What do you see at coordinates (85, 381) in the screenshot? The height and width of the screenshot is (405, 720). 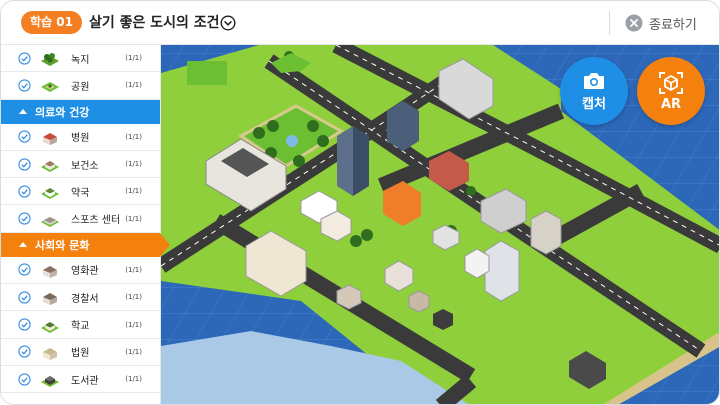 I see `sidebar-item-label: 도서관` at bounding box center [85, 381].